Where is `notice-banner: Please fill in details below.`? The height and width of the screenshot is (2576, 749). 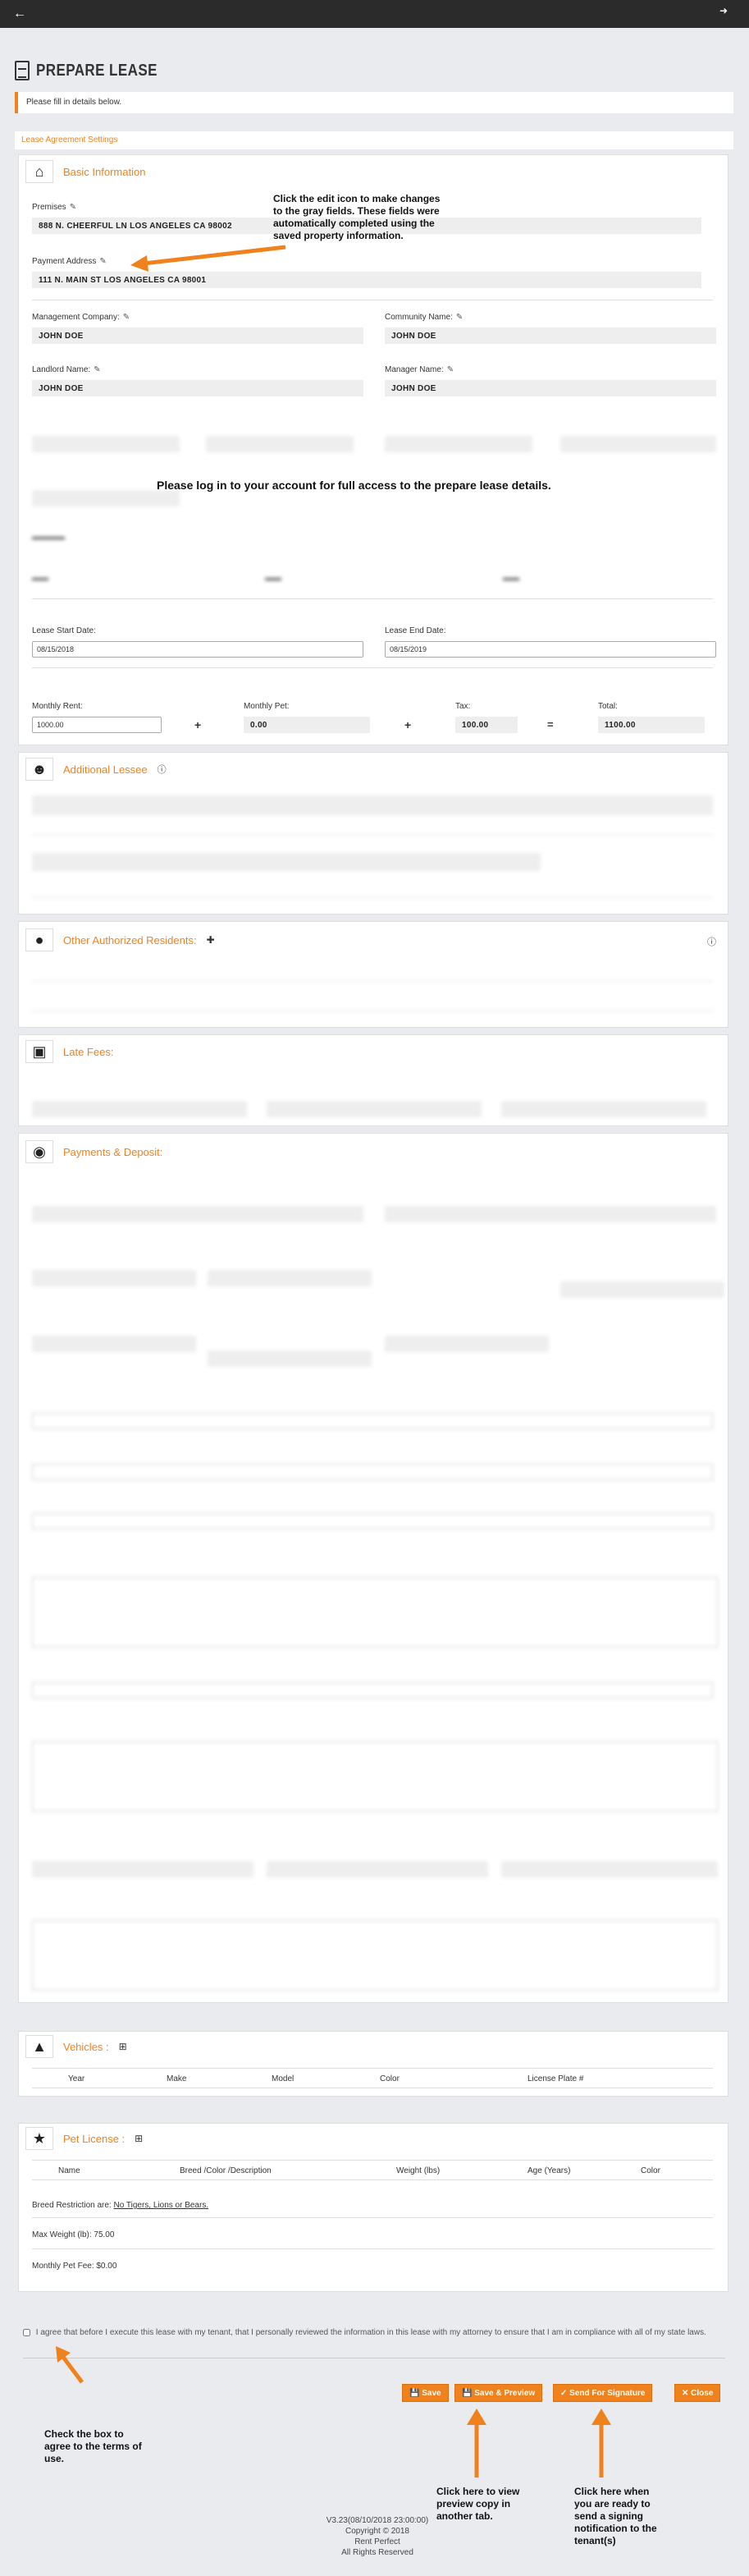
notice-banner: Please fill in details below. is located at coordinates (374, 103).